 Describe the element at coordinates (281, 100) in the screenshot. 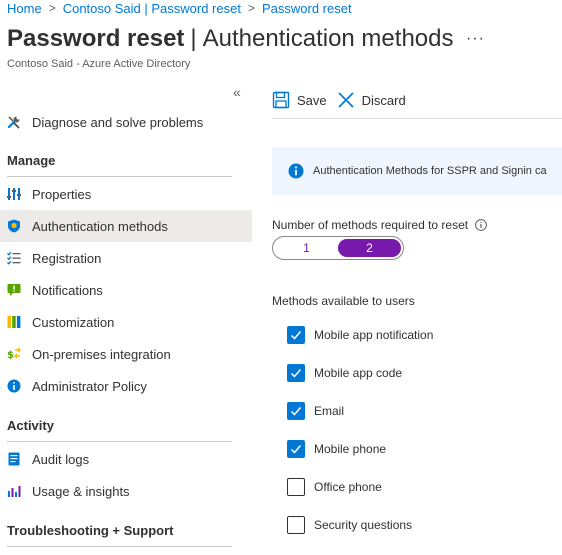

I see `save-icon` at that location.